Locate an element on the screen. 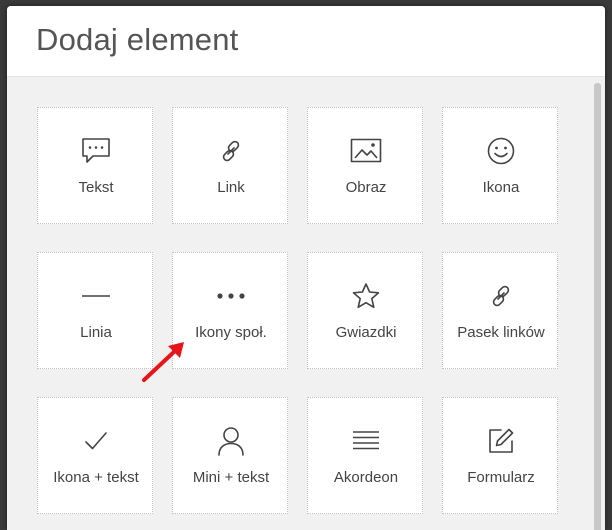 This screenshot has height=530, width=612. element-label: Ikona + tekst is located at coordinates (96, 477).